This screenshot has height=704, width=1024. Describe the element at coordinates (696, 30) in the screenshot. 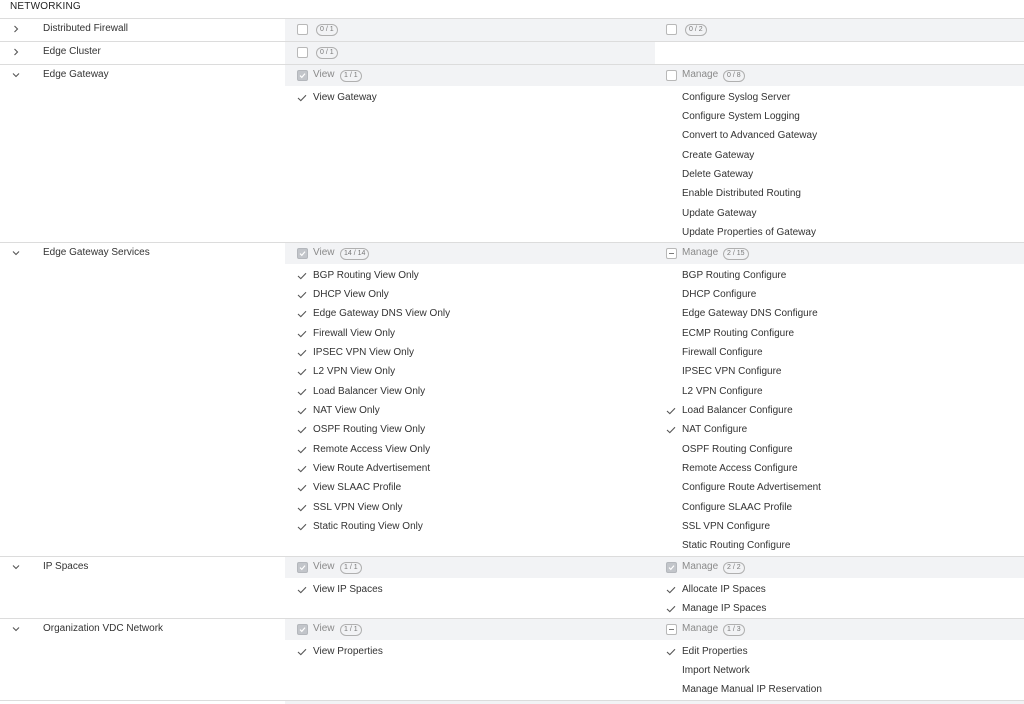

I see `count-badge: 0 / 2` at that location.